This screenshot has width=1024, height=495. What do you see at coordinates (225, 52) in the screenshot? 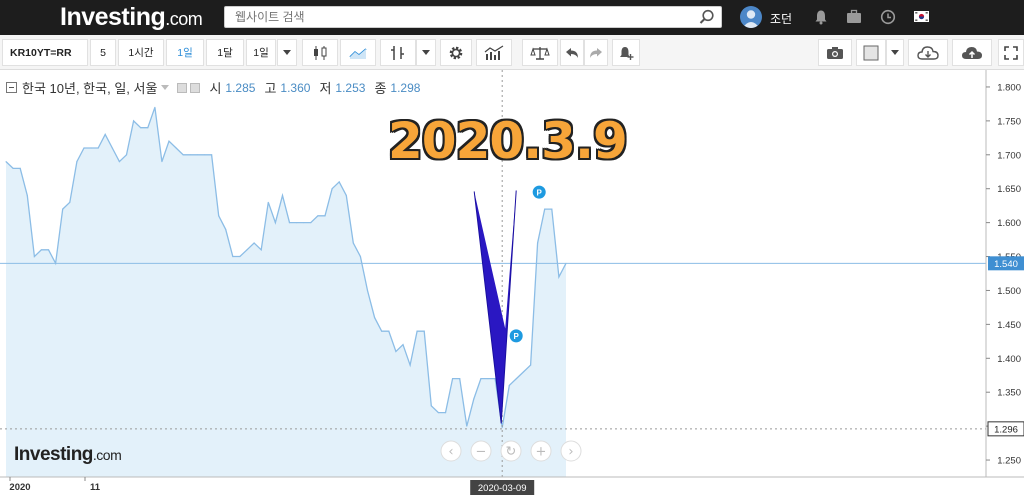
I see `interval-1mo-button: 1달` at bounding box center [225, 52].